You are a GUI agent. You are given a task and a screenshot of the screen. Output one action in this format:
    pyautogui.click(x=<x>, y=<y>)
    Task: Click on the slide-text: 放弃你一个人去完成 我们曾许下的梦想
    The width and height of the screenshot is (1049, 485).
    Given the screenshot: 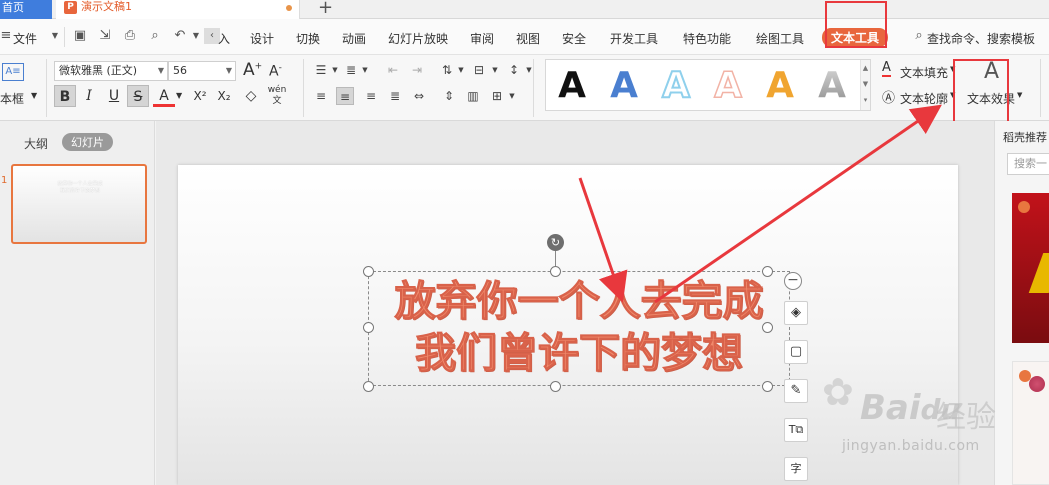 What is the action you would take?
    pyautogui.click(x=579, y=325)
    